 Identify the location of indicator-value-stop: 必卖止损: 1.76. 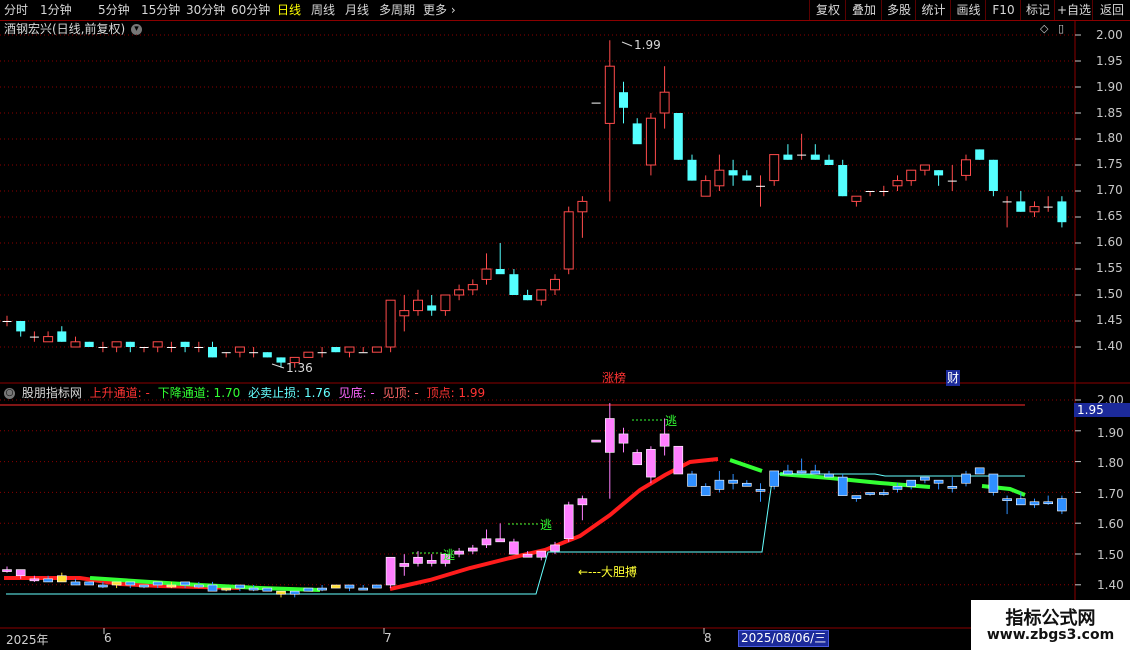
(289, 393).